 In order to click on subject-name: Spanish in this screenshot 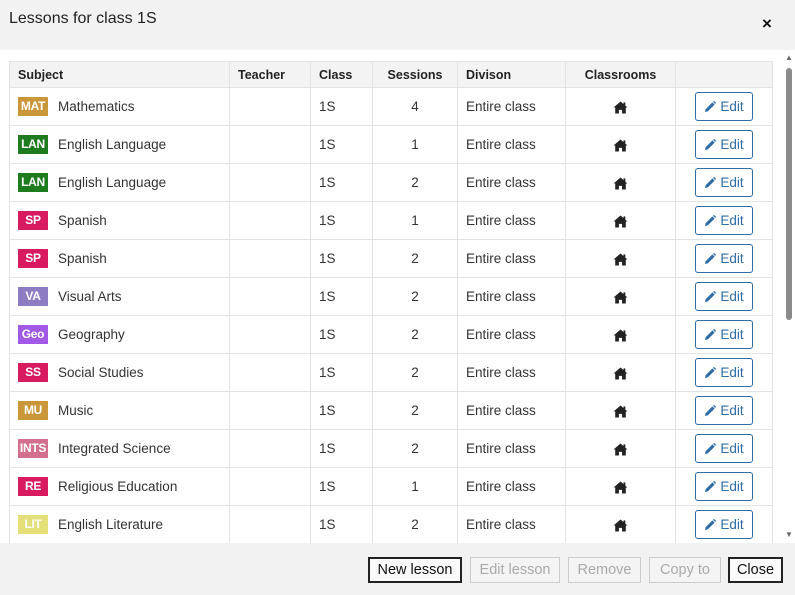, I will do `click(82, 220)`.